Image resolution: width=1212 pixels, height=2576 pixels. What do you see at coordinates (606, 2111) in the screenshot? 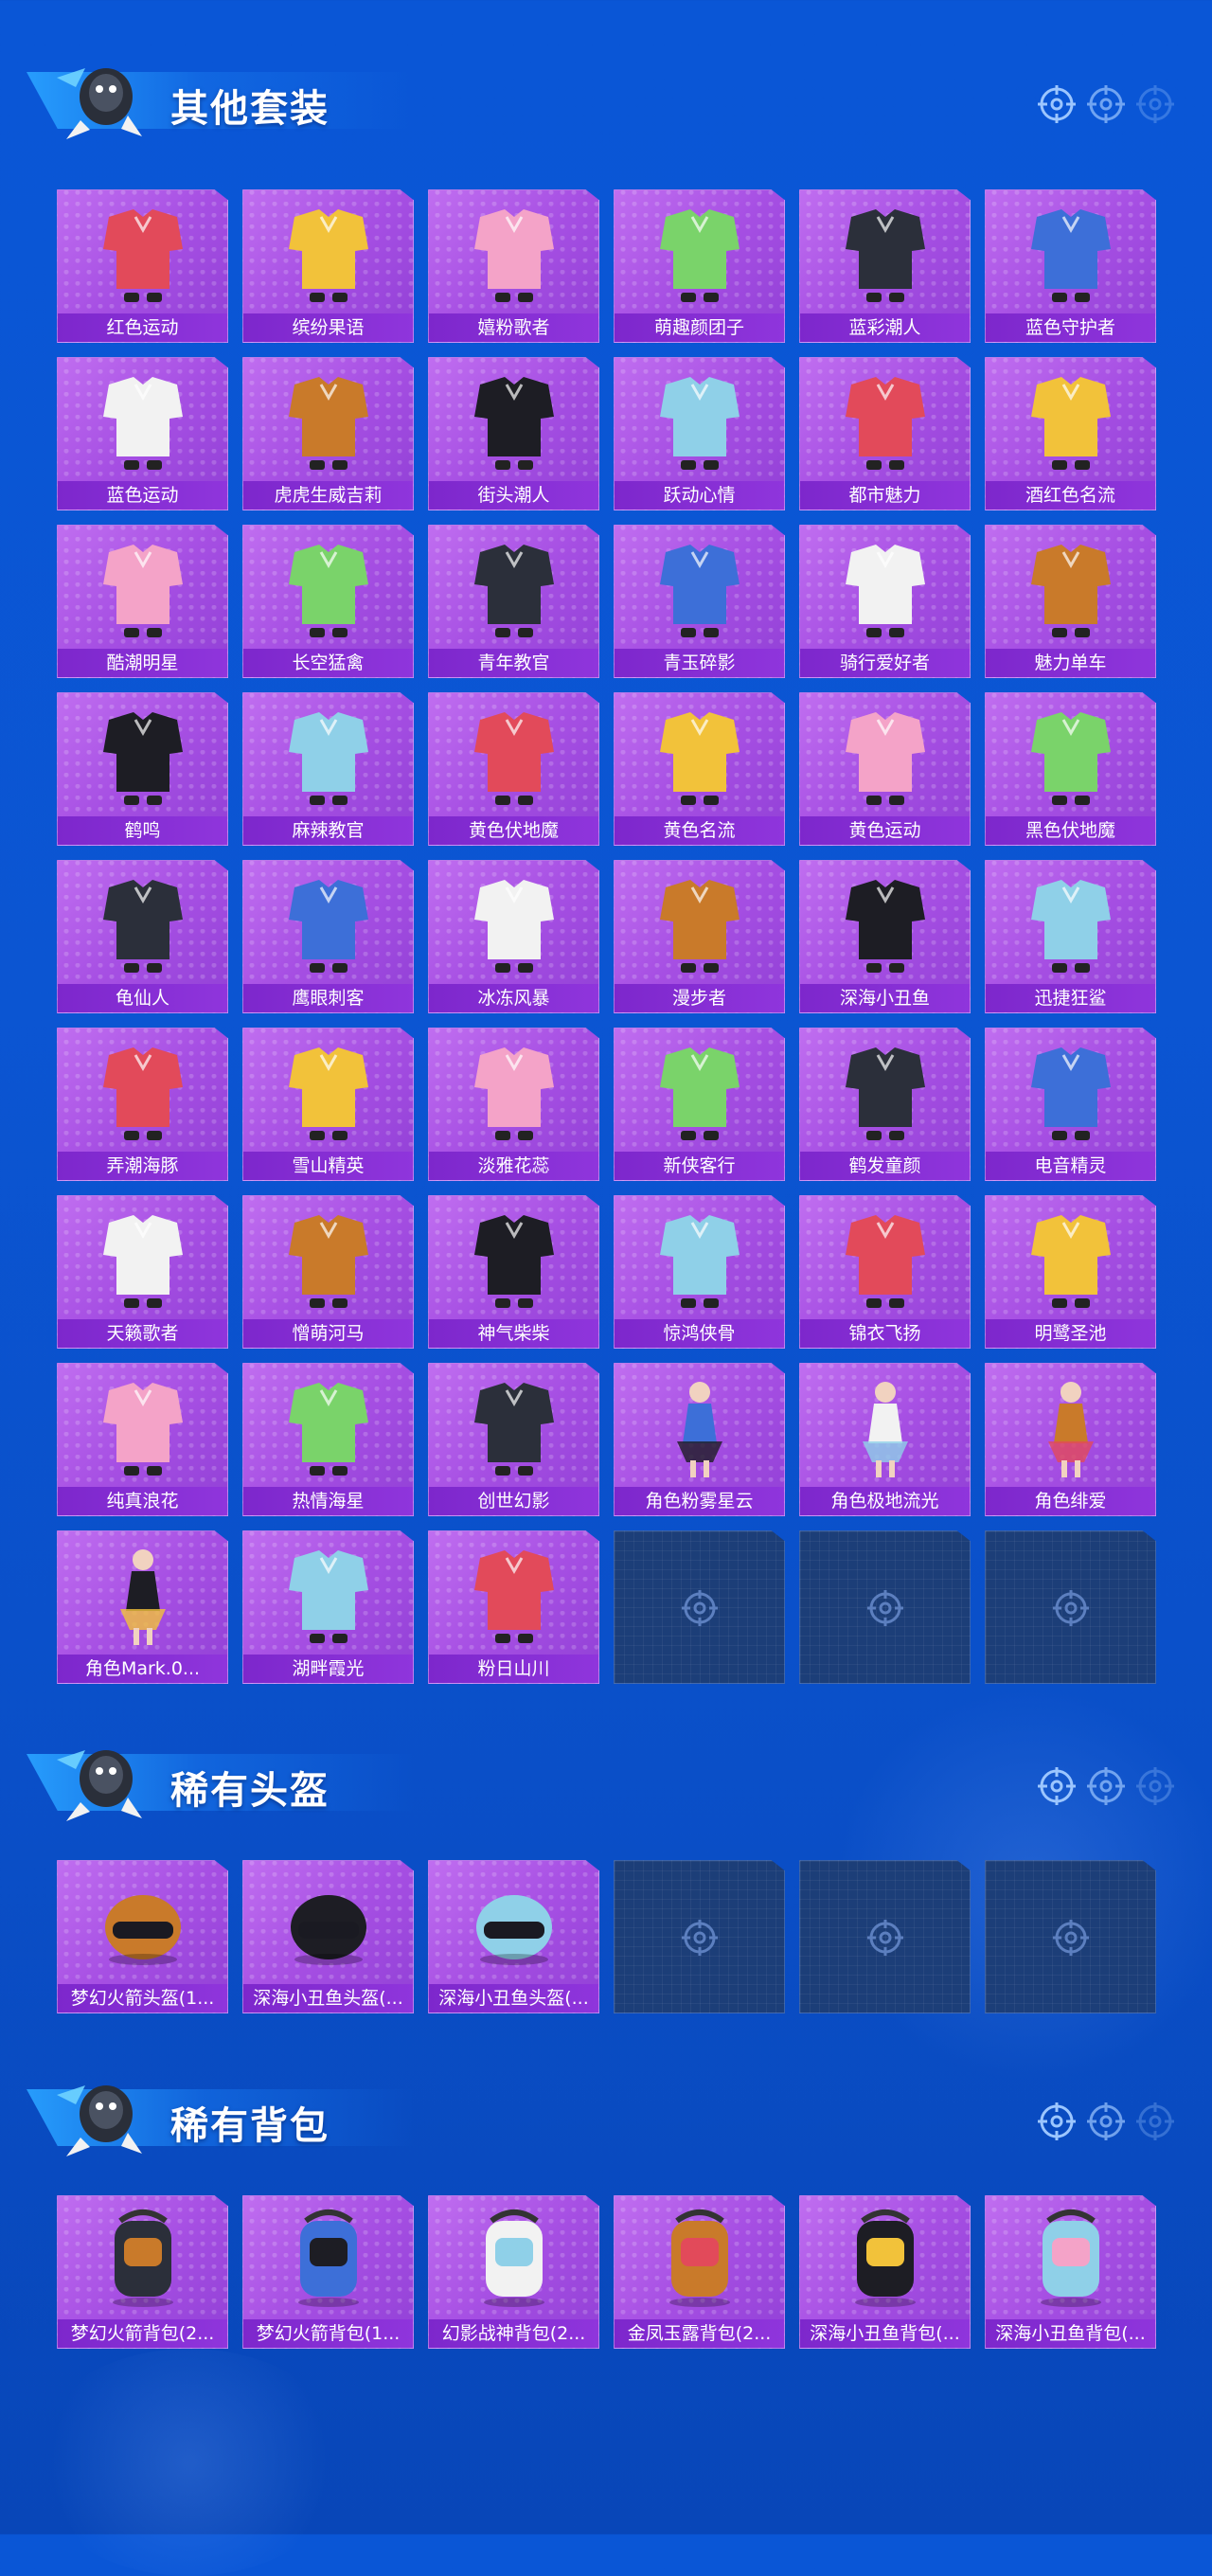
I see `section-header: 稀有背包` at bounding box center [606, 2111].